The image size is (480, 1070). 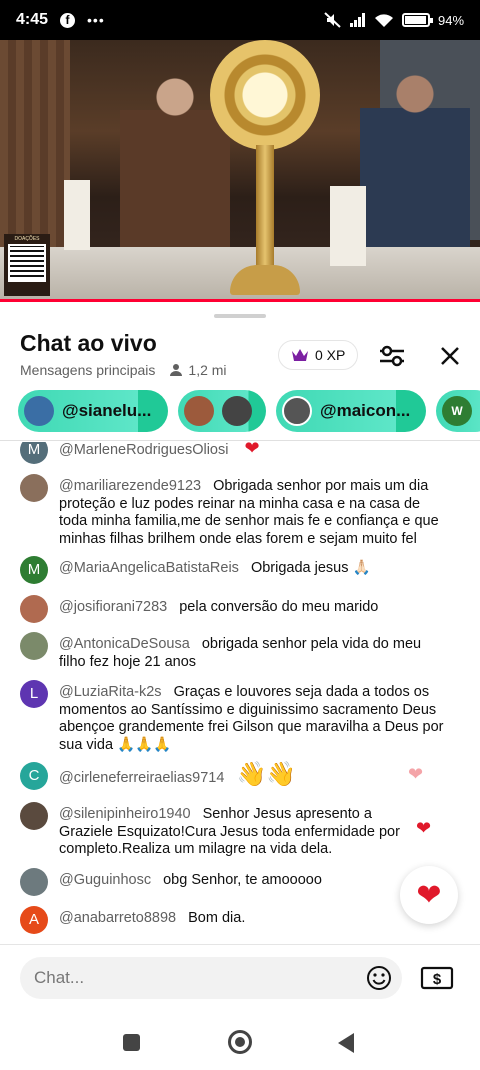 I want to click on status-icons: 94%, so click(x=394, y=20).